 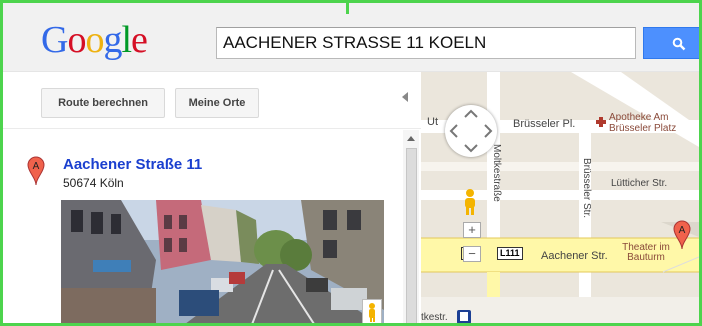 I want to click on divider, so click(x=212, y=128).